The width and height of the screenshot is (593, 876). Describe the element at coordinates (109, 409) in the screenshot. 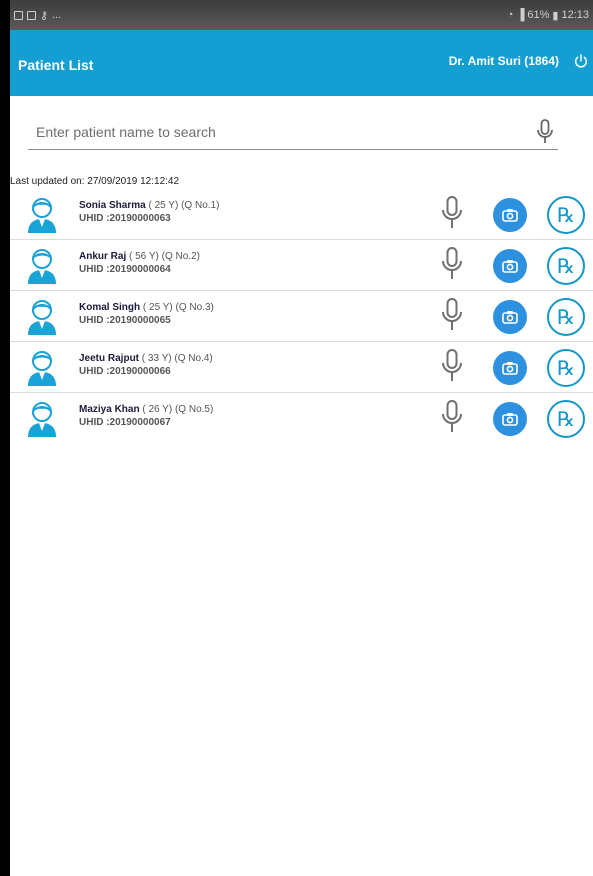

I see `patient-name: Maziya Khan` at that location.